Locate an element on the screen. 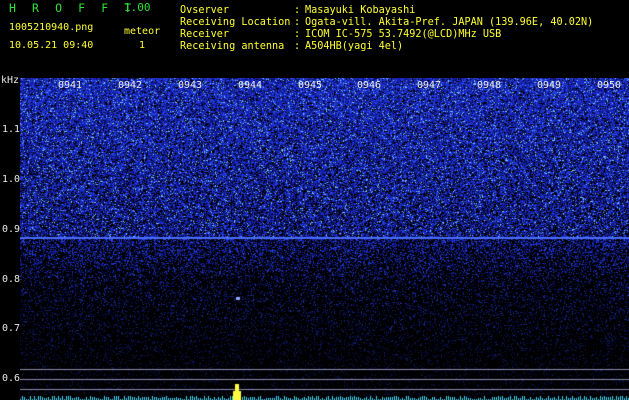 The height and width of the screenshot is (400, 629). y-tick-0.6: 0.6 is located at coordinates (11, 378).